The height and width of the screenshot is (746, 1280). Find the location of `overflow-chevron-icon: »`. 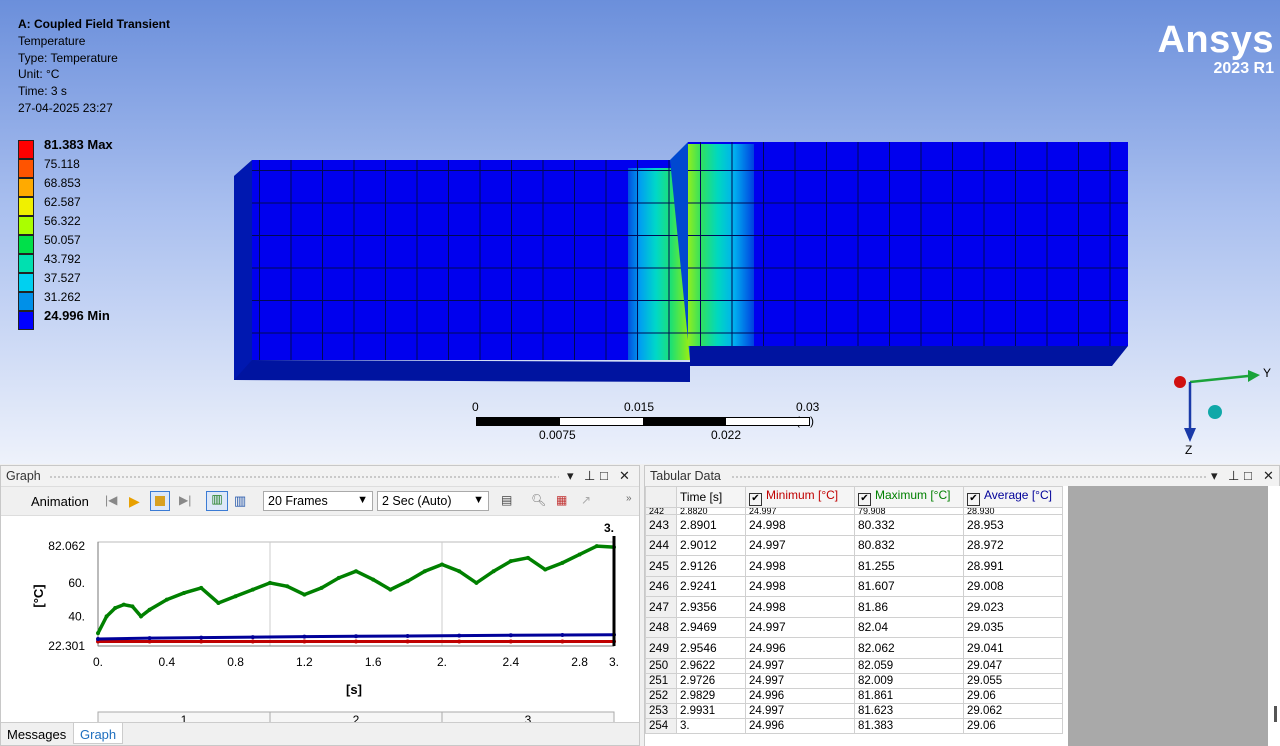

overflow-chevron-icon: » is located at coordinates (634, 501).